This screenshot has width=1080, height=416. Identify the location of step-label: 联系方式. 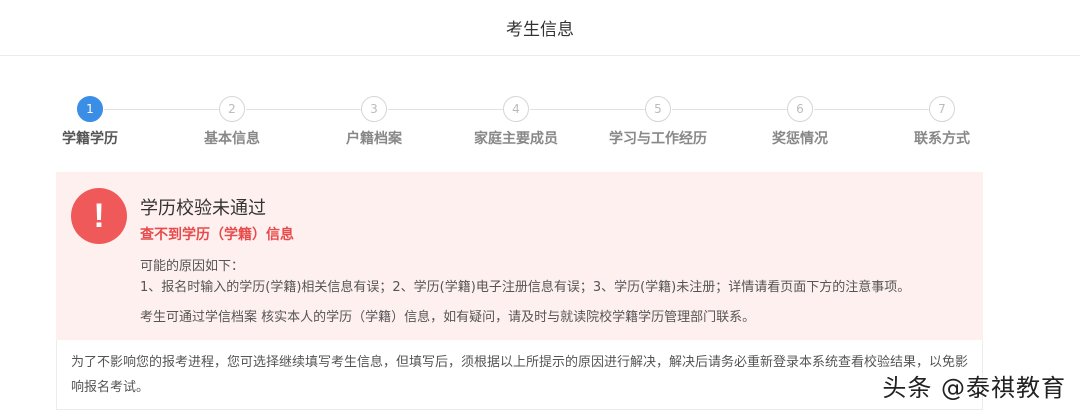
(942, 139).